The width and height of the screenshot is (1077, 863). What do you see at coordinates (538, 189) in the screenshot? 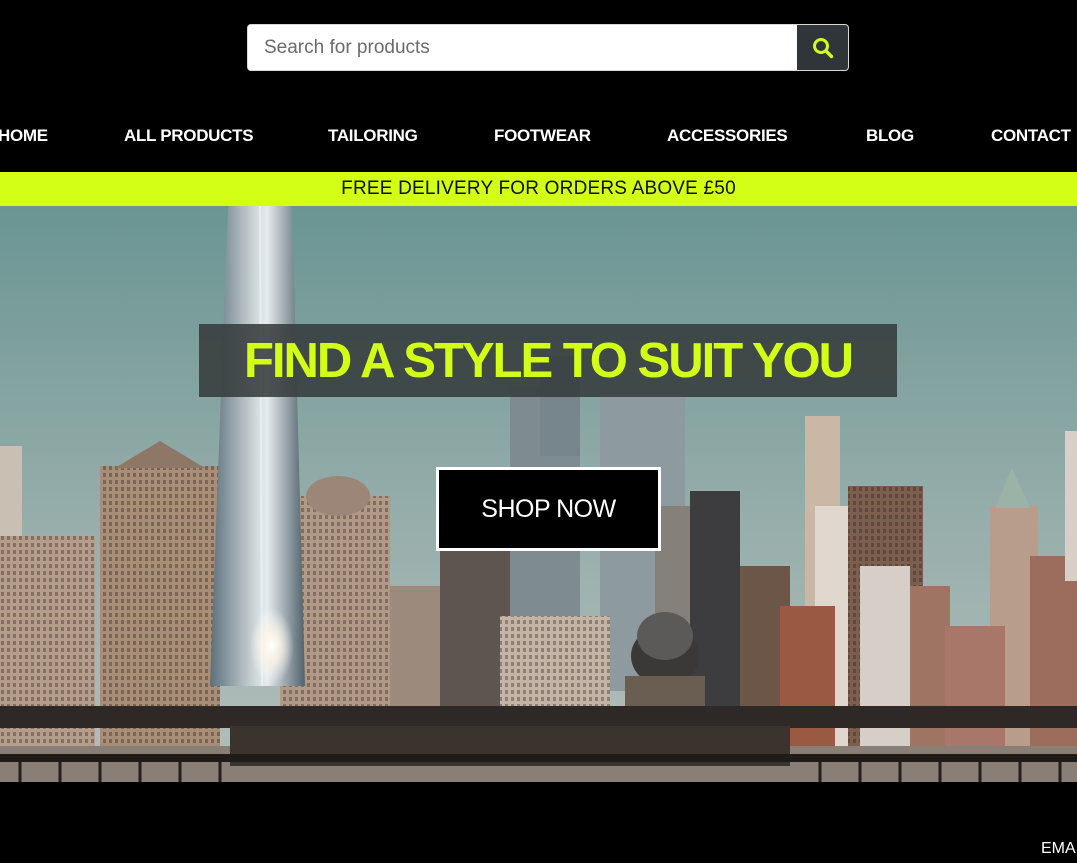
I see `free-delivery-banner: FREE DELIVERY FOR ORDERS ABOVE £50` at bounding box center [538, 189].